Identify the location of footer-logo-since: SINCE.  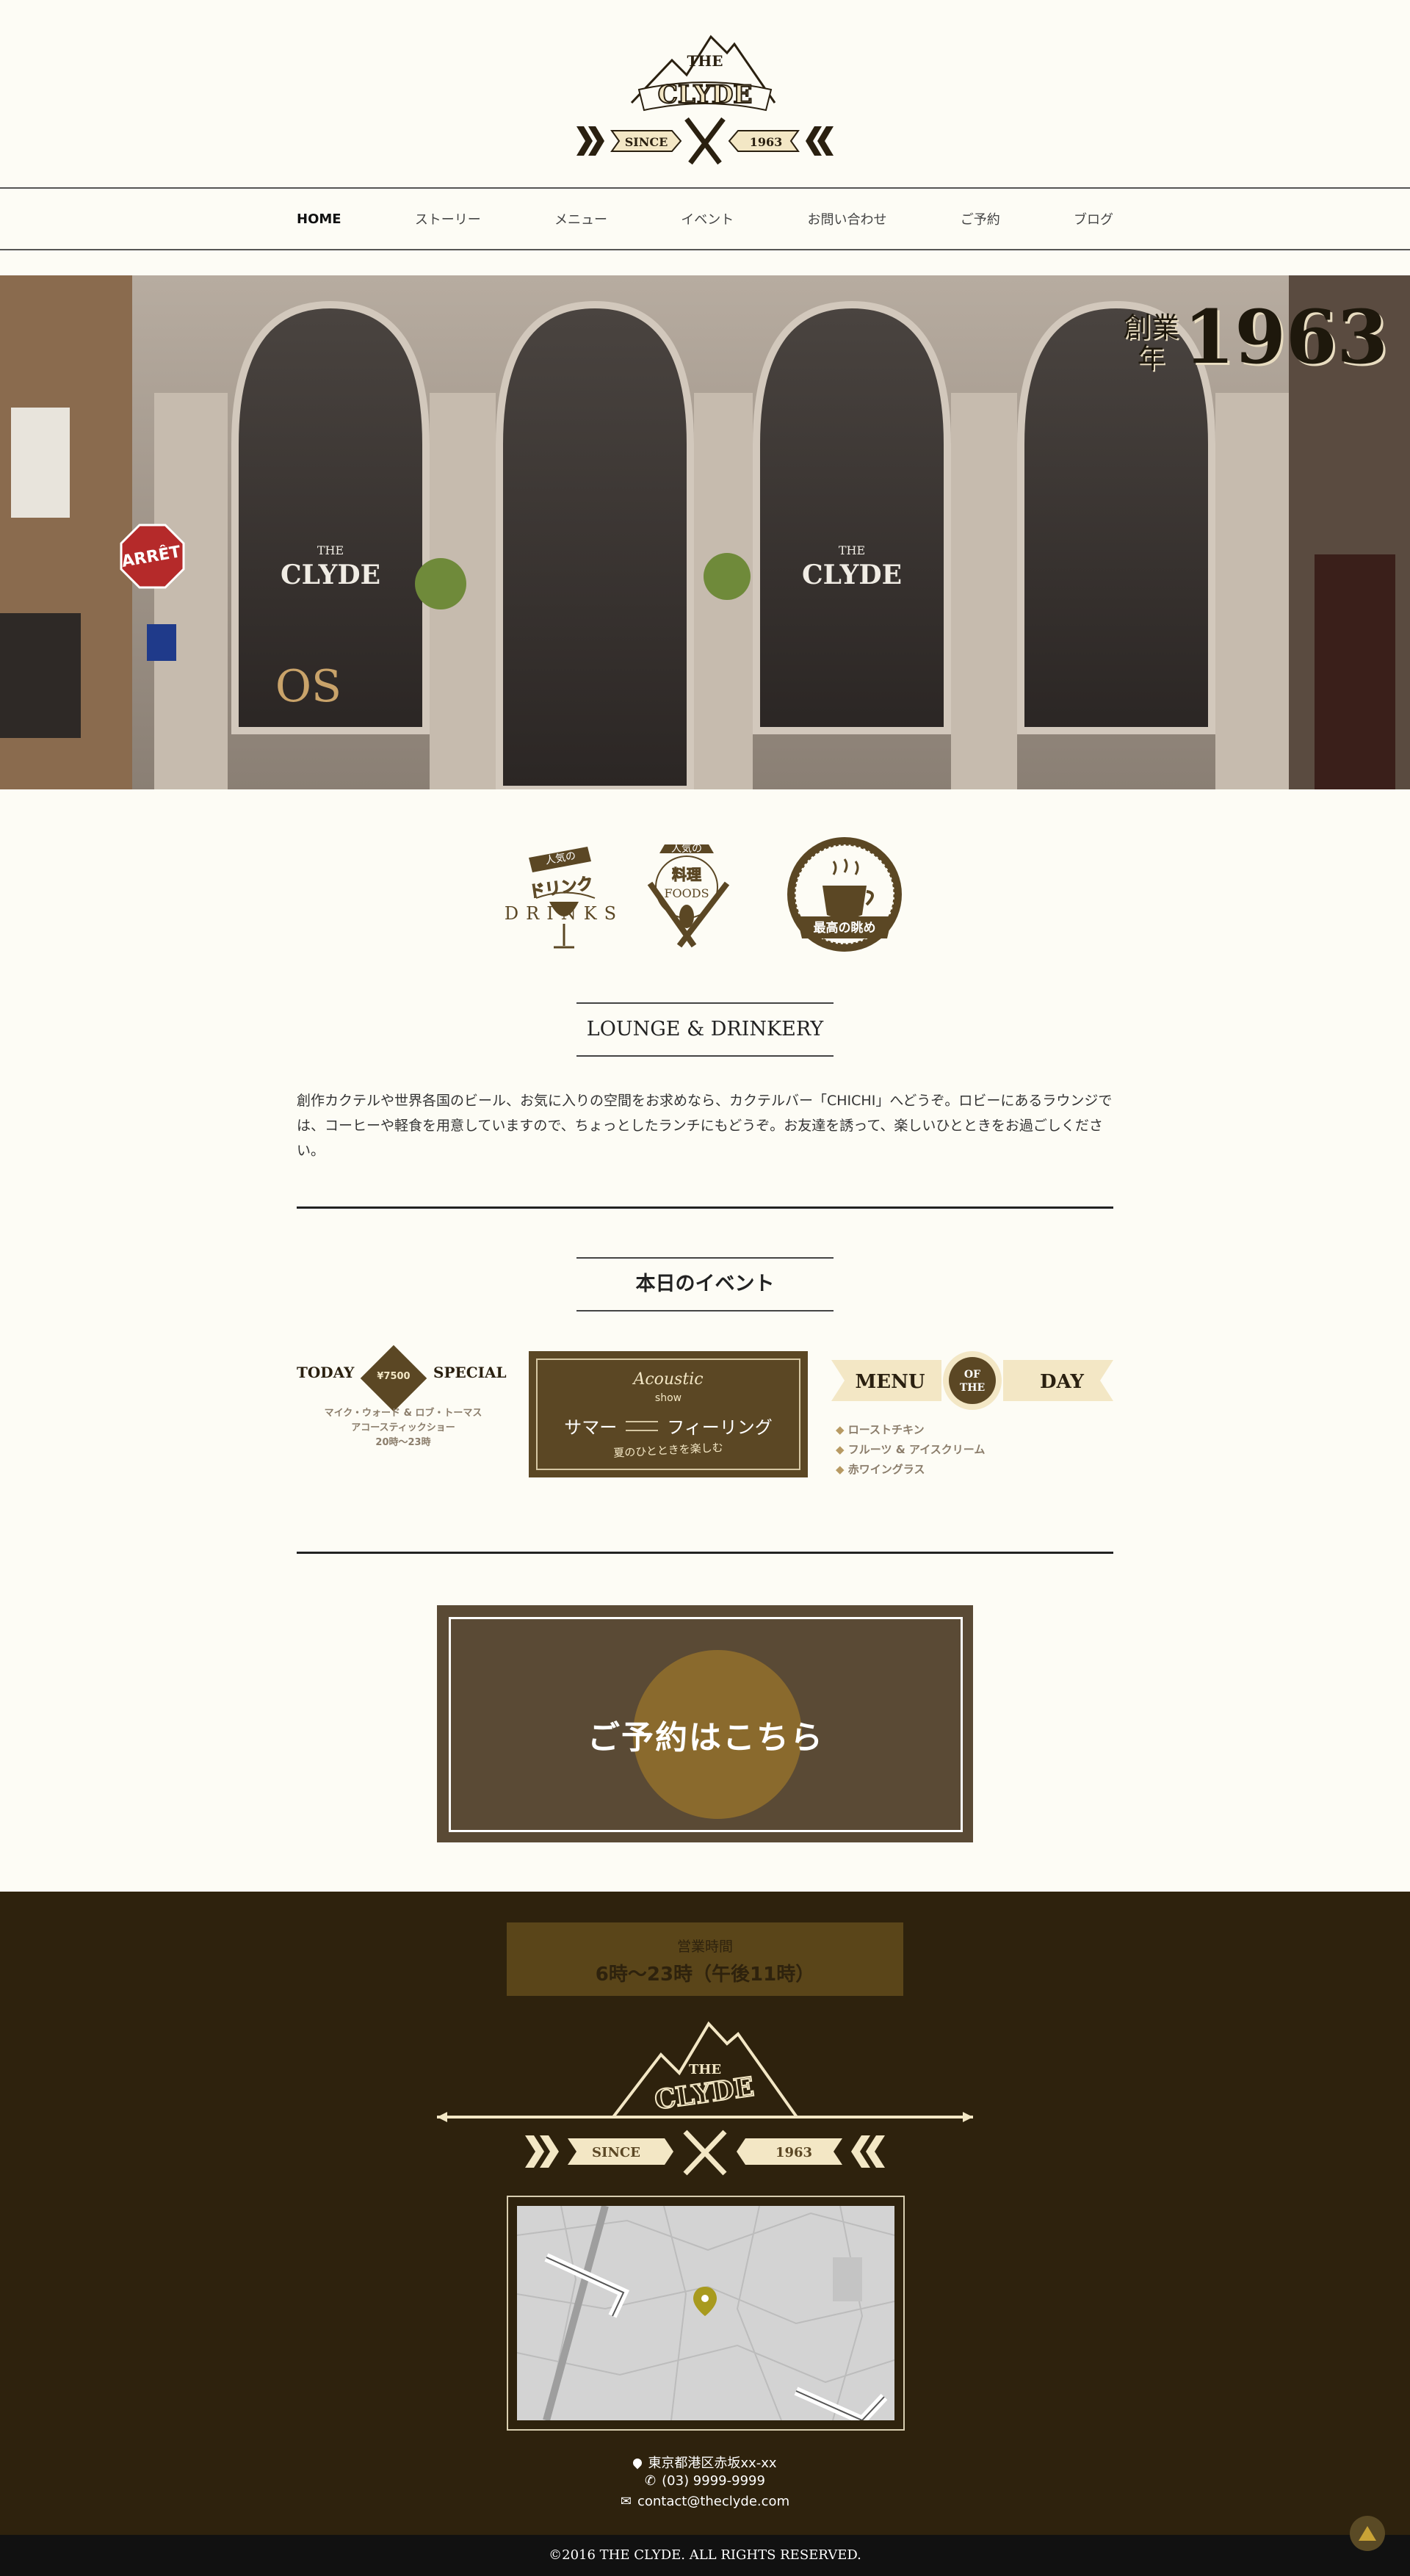
(616, 2152).